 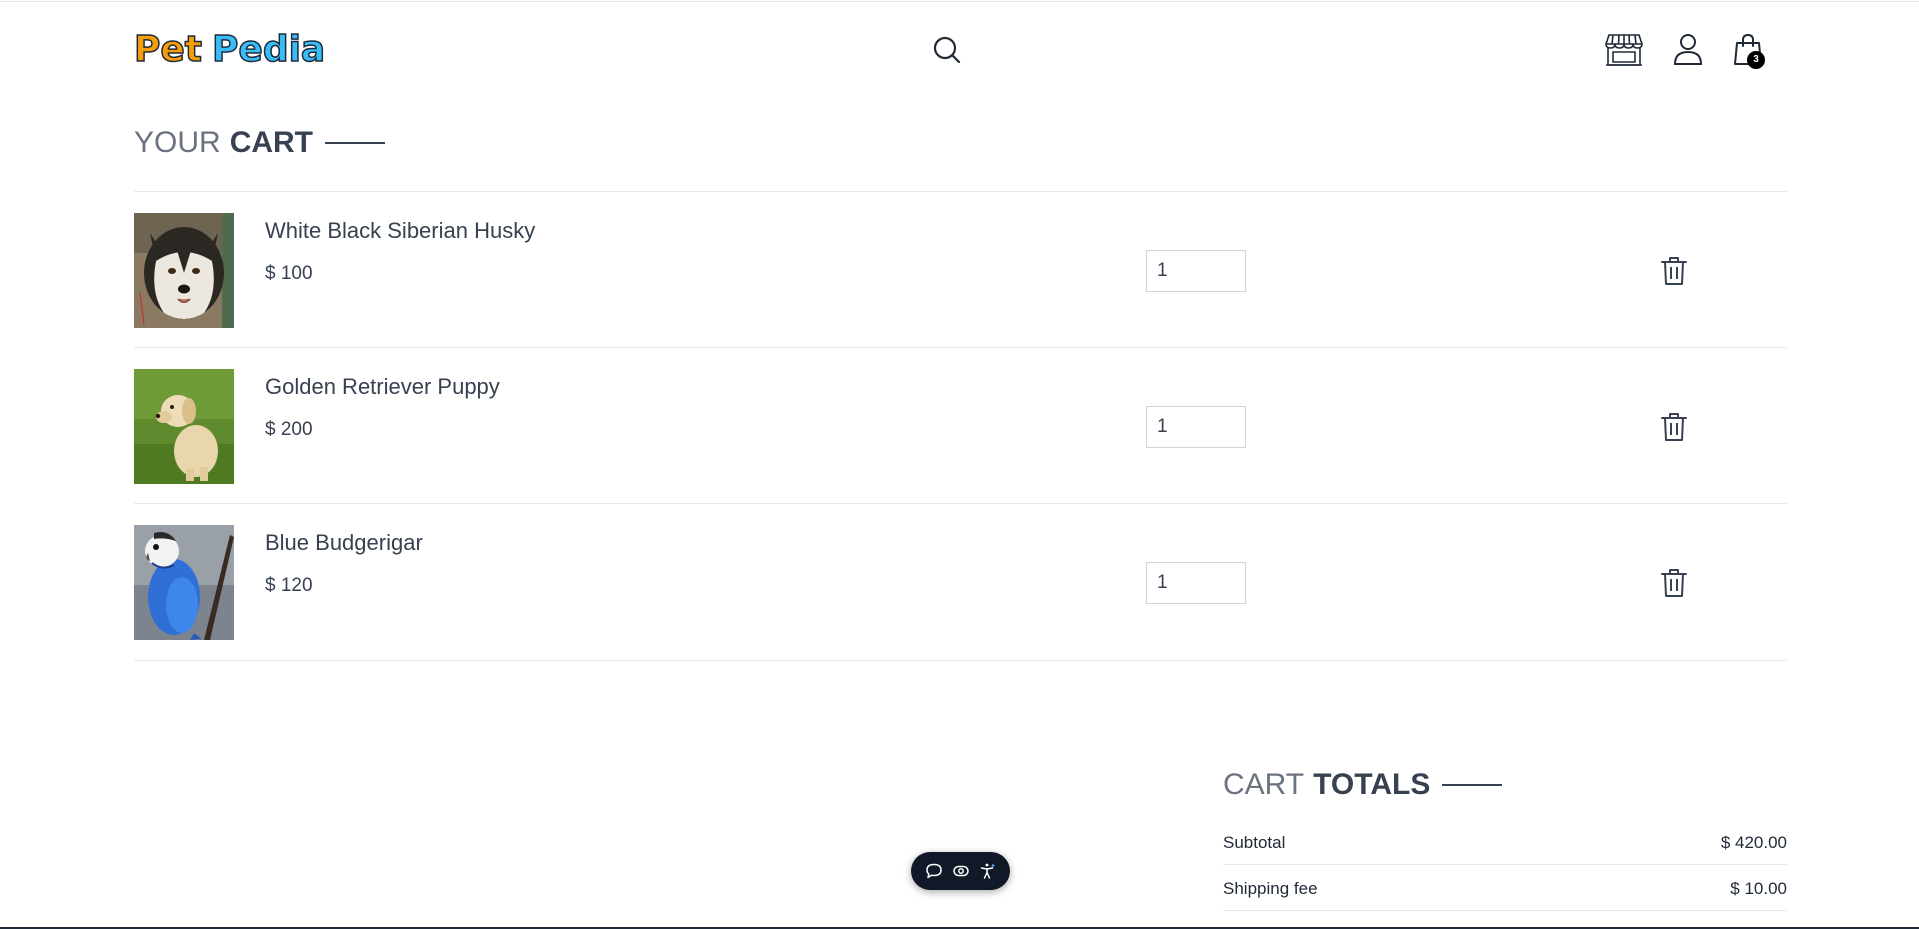 I want to click on cart-title-light: YOUR, so click(x=177, y=142).